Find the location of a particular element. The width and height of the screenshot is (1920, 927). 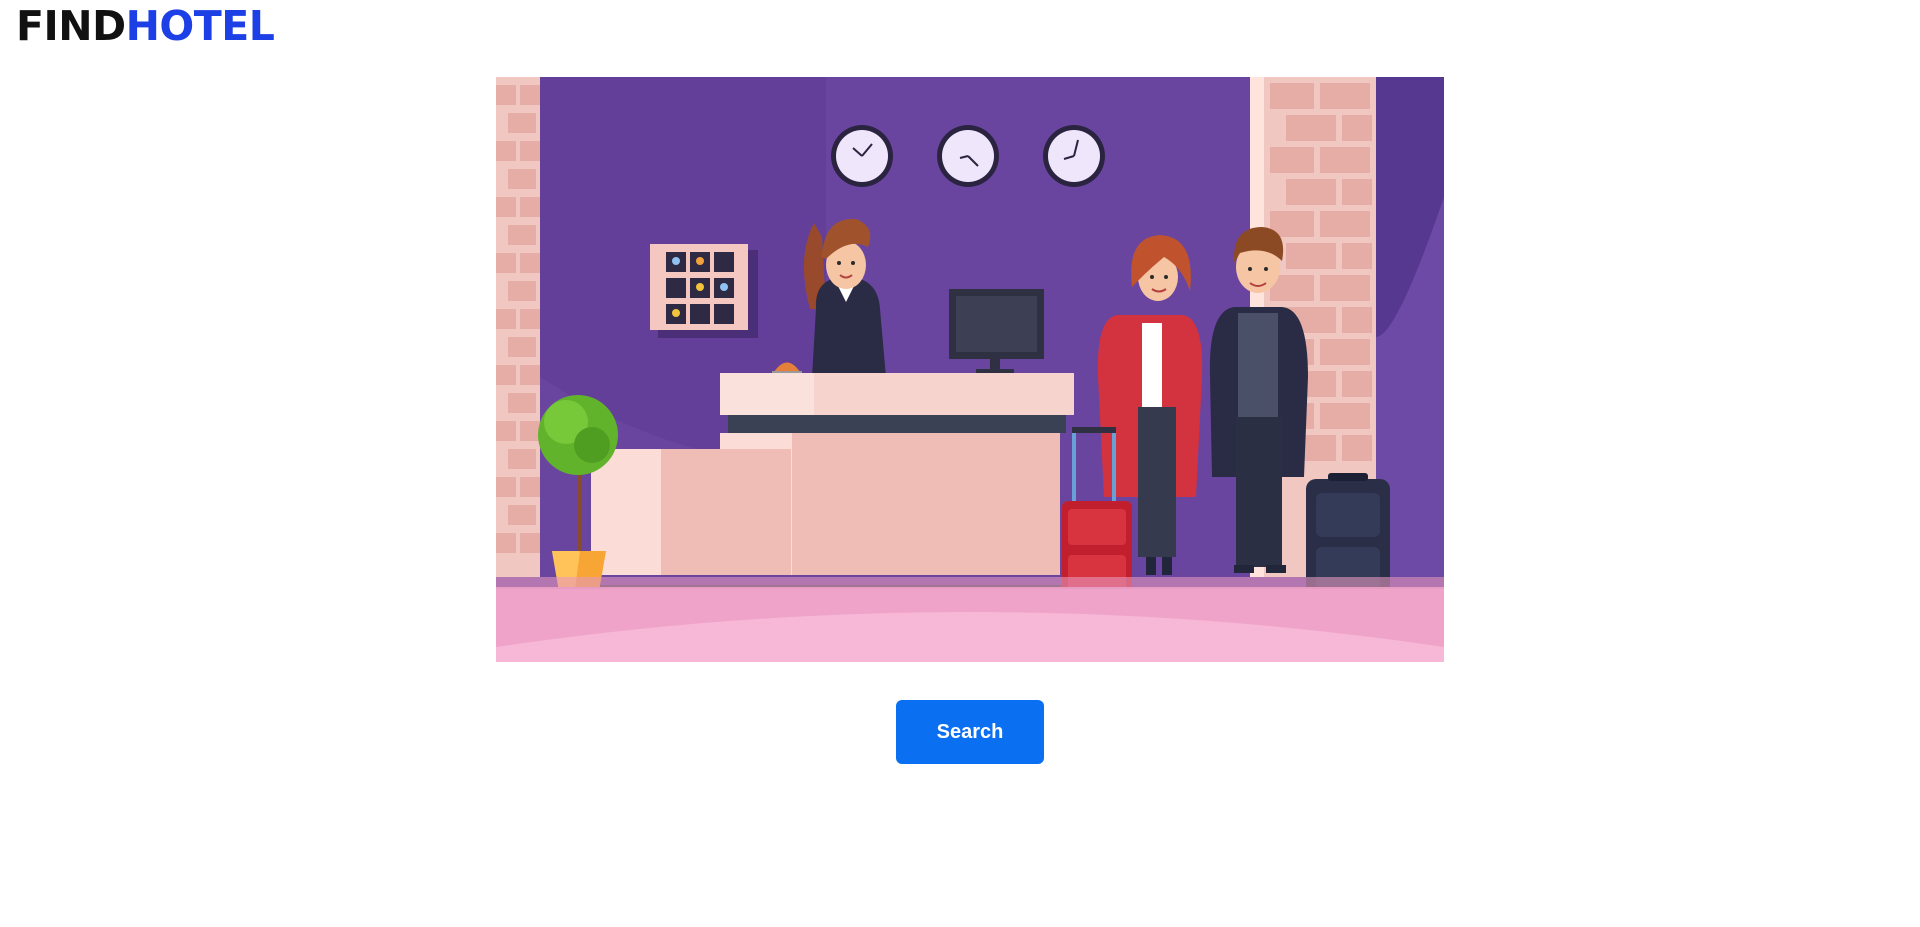

wall-clocks is located at coordinates (968, 156).